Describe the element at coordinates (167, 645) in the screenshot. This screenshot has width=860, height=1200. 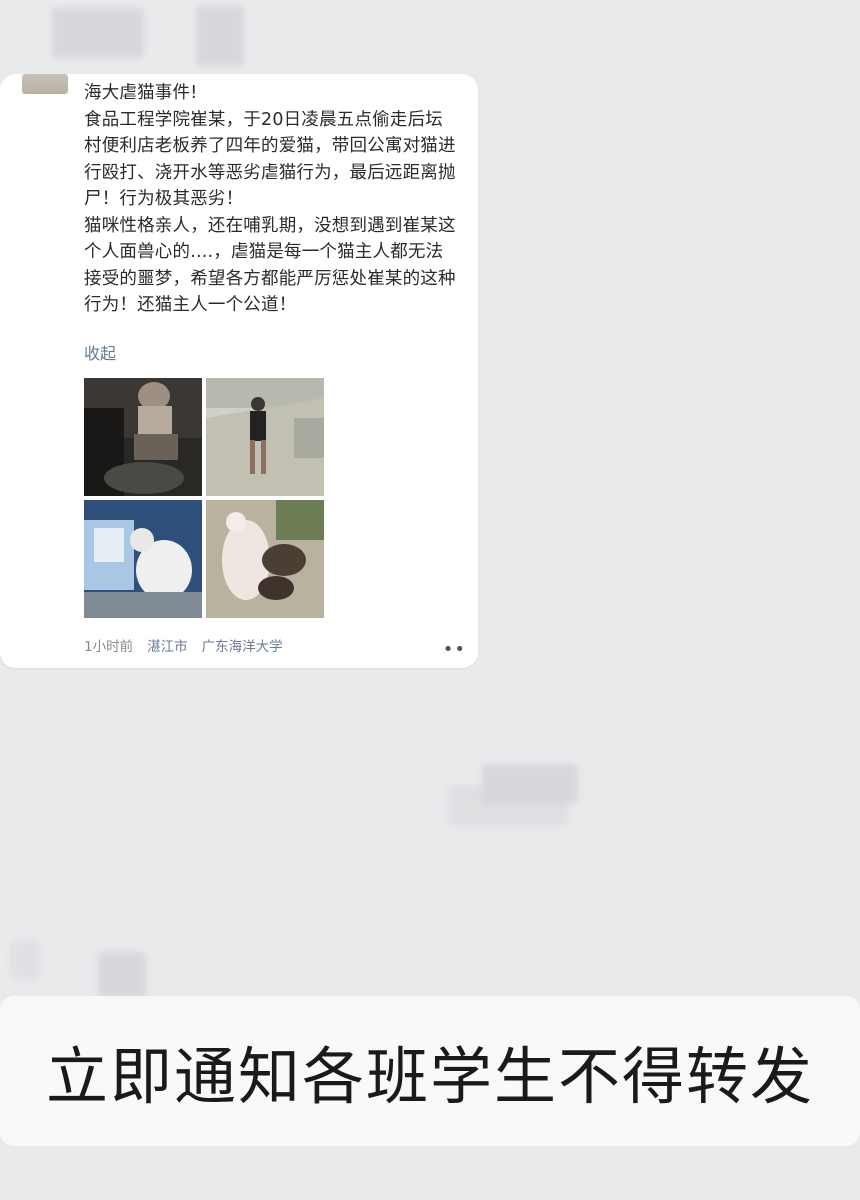
I see `post-location-city: 湛江市` at that location.